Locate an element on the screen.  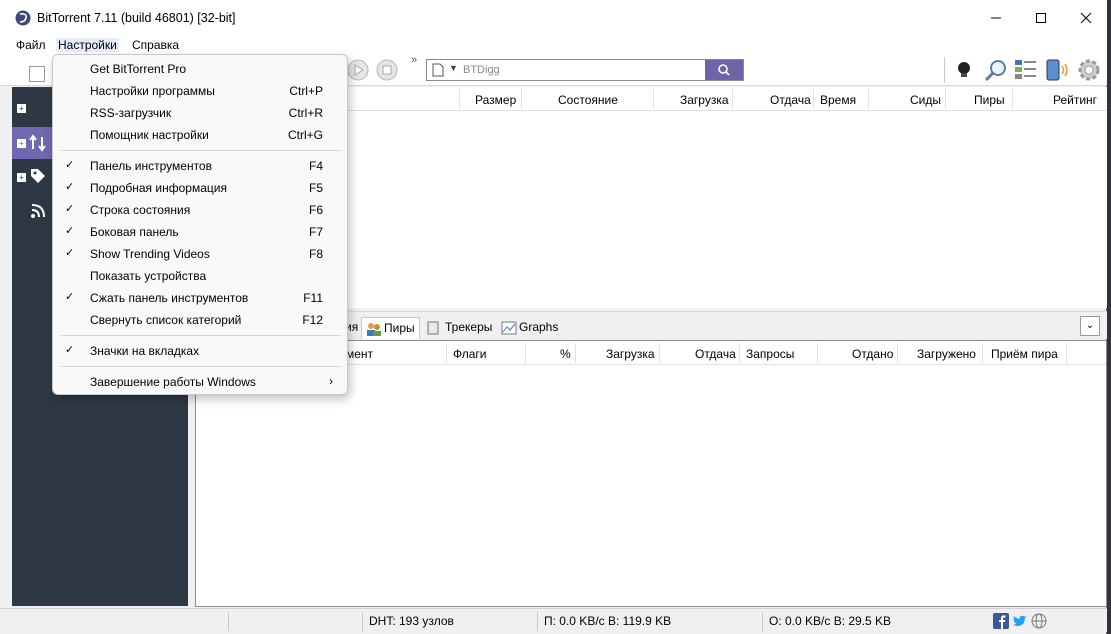
column-rating: Рейтинг is located at coordinates (1075, 100).